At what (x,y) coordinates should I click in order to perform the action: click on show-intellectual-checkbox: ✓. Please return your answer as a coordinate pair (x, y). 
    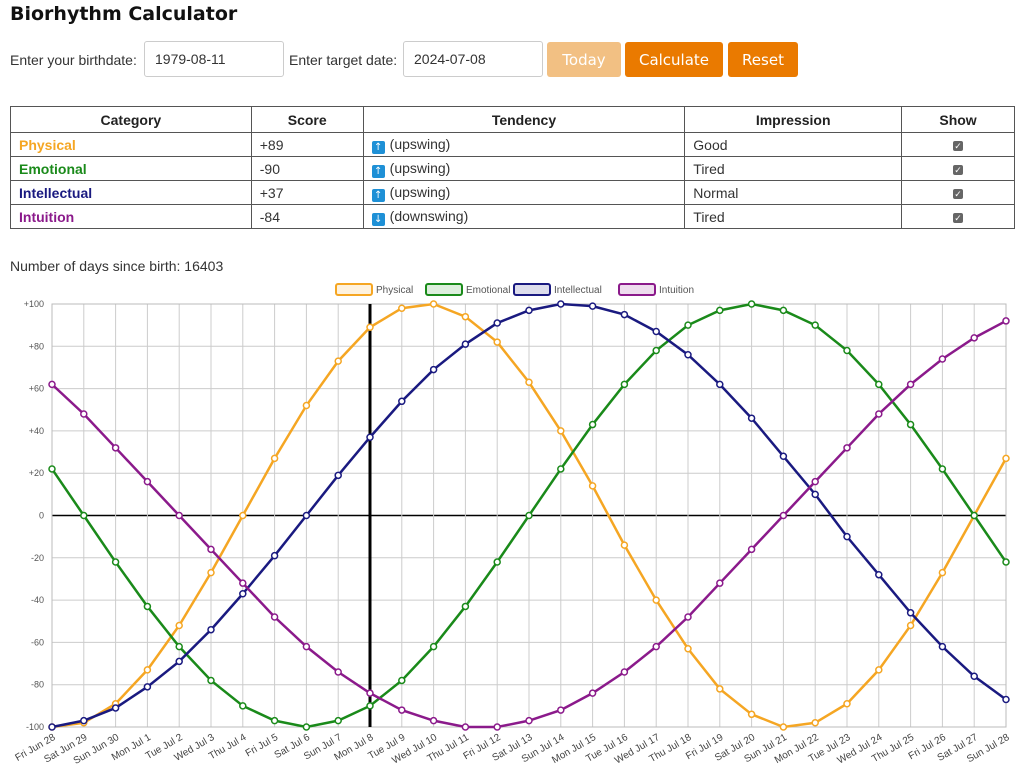
    Looking at the image, I should click on (958, 193).